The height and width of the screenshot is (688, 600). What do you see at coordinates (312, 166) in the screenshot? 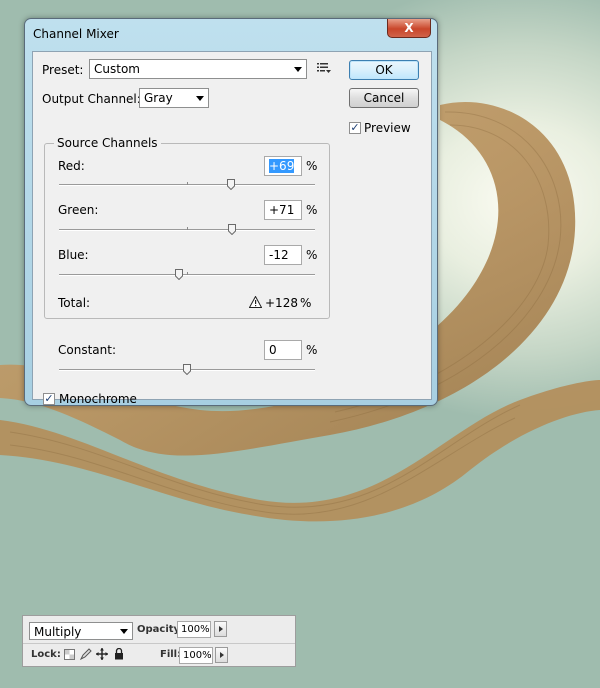
I see `red-unit: %` at bounding box center [312, 166].